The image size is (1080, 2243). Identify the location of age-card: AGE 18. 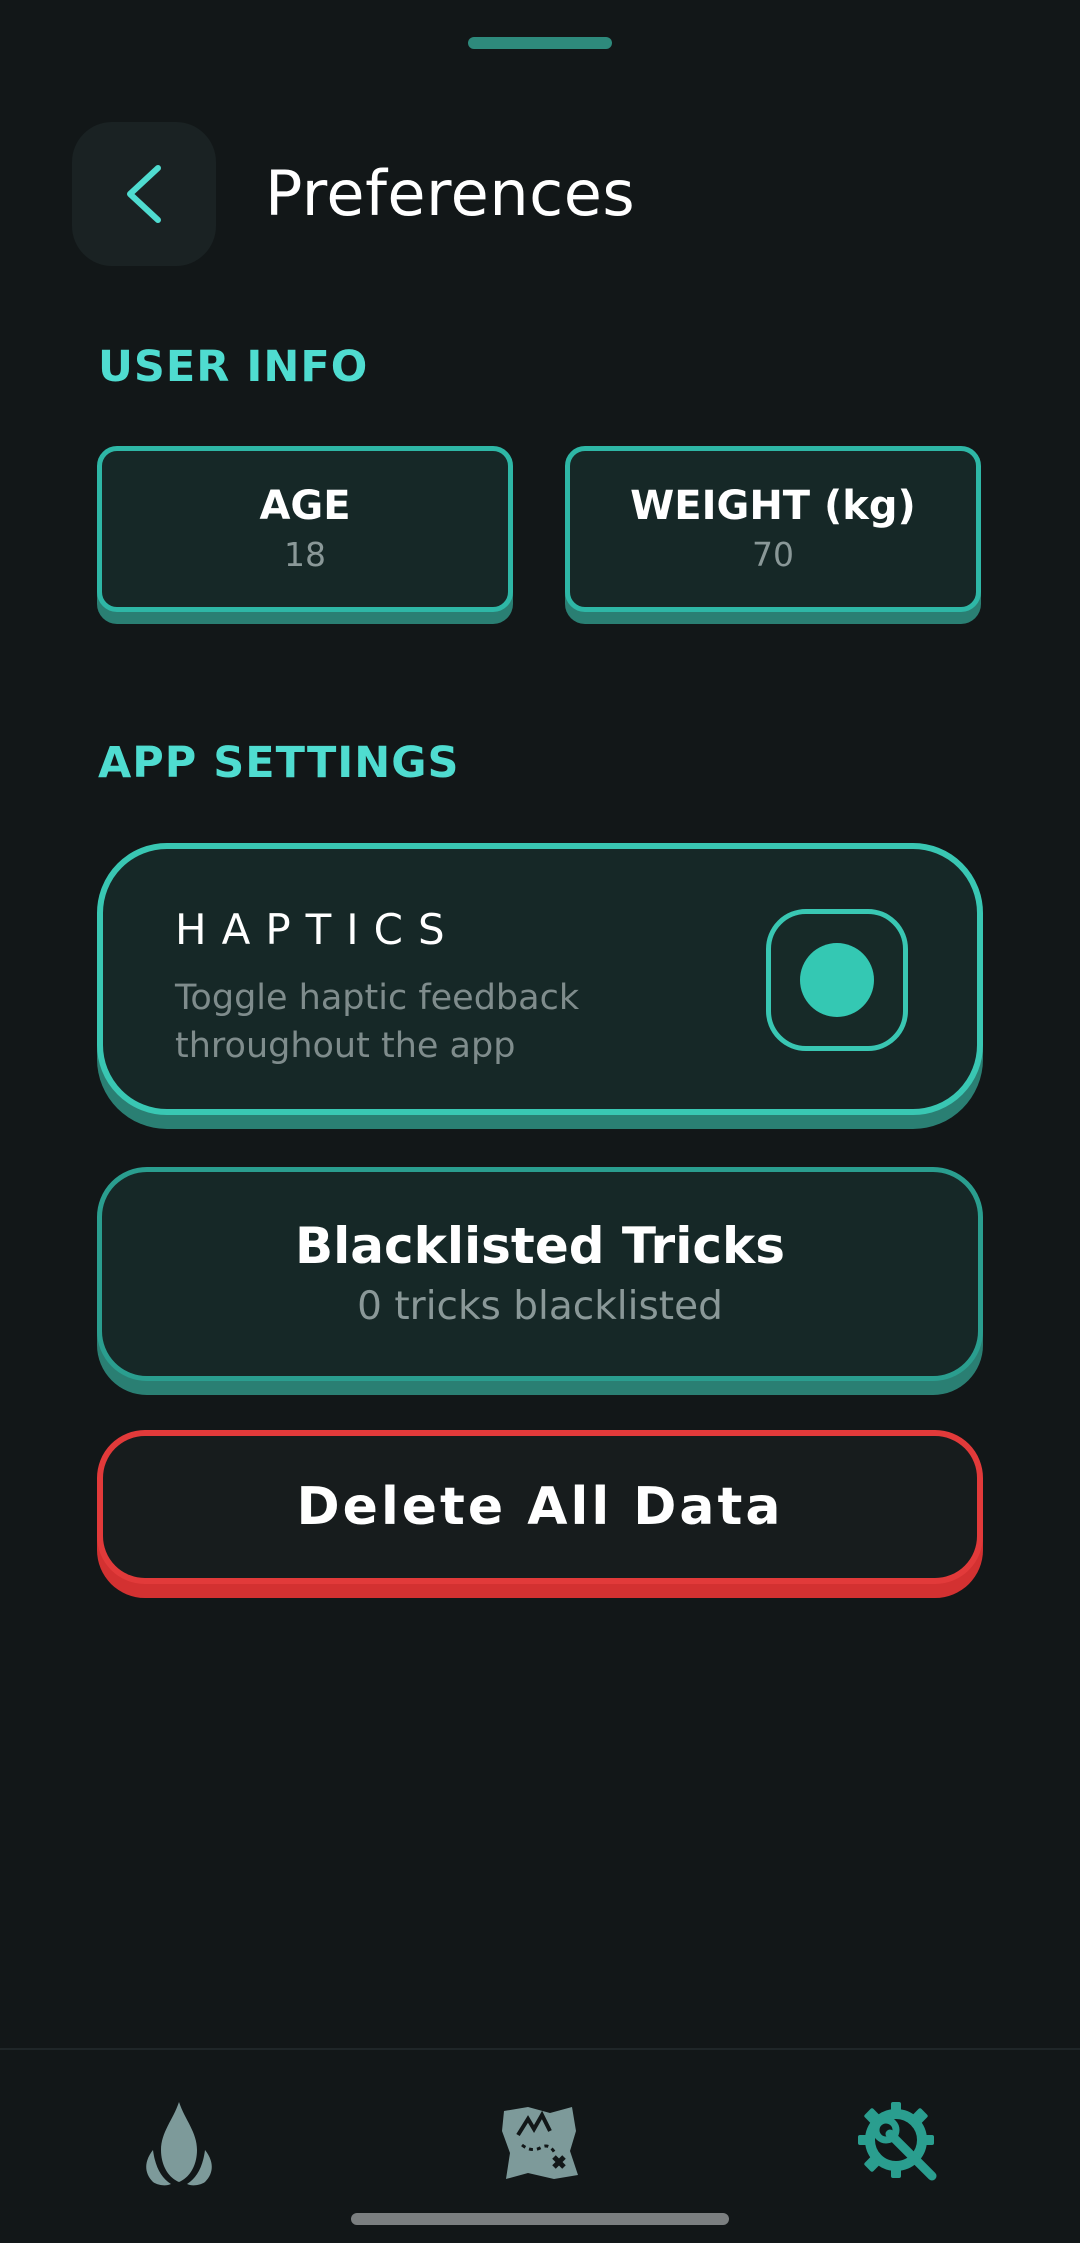
(305, 529).